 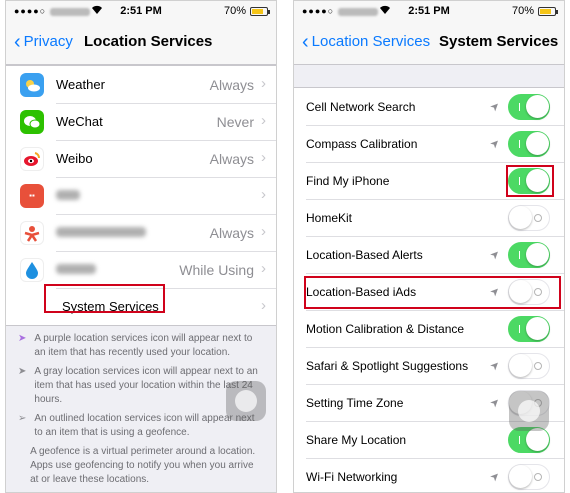 What do you see at coordinates (362, 143) in the screenshot?
I see `settings-row-label: Compass Calibration` at bounding box center [362, 143].